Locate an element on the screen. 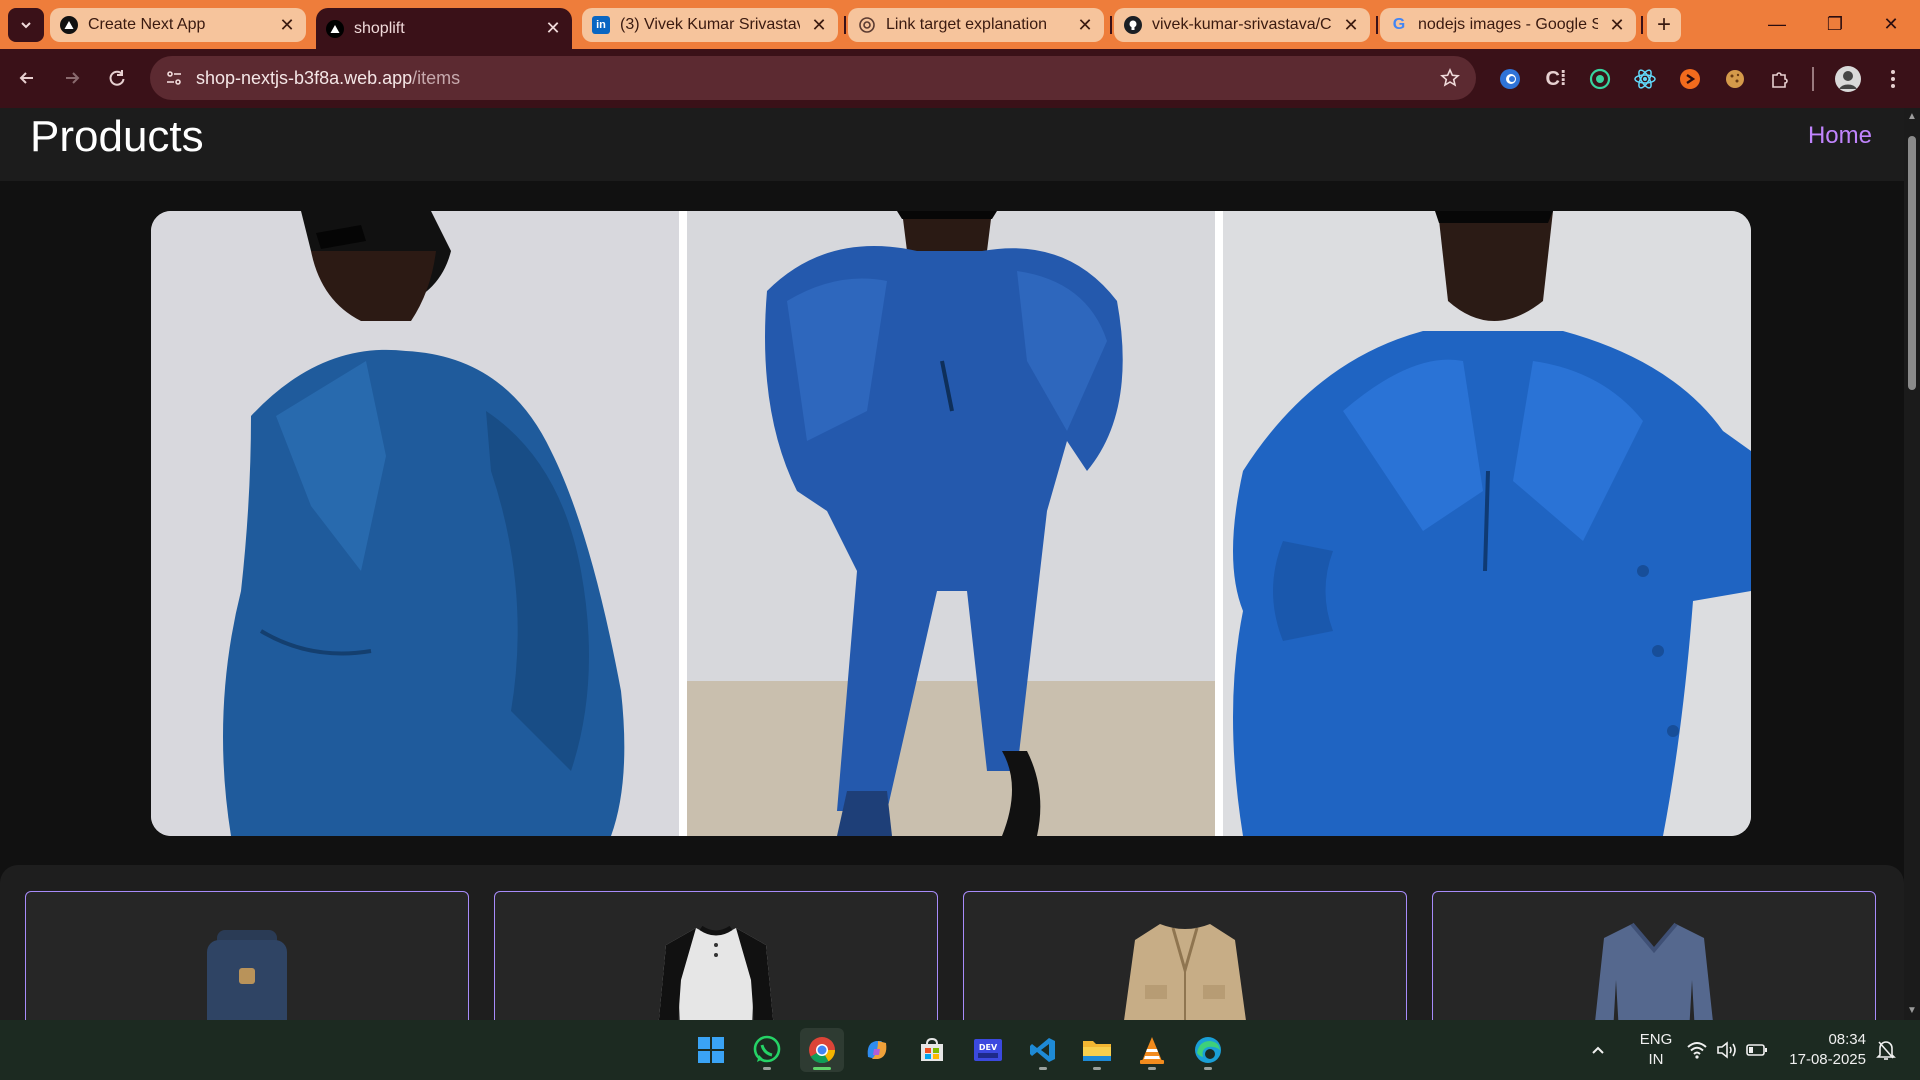 This screenshot has width=1920, height=1080. tab-title: shoplift is located at coordinates (379, 28).